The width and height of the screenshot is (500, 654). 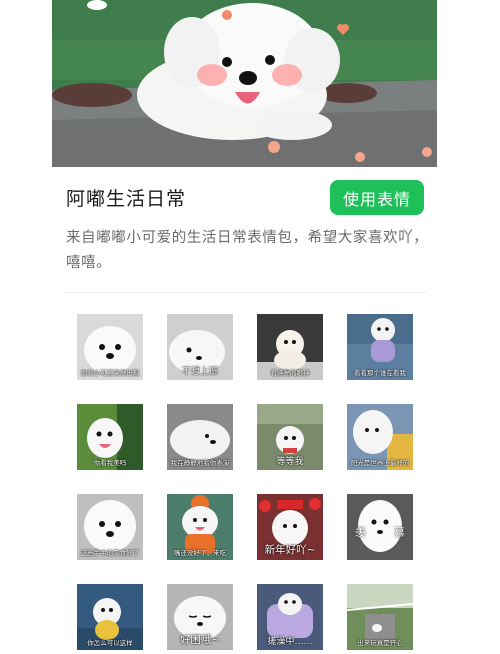 I want to click on pack-title: 阿嘟生活日常, so click(x=126, y=199).